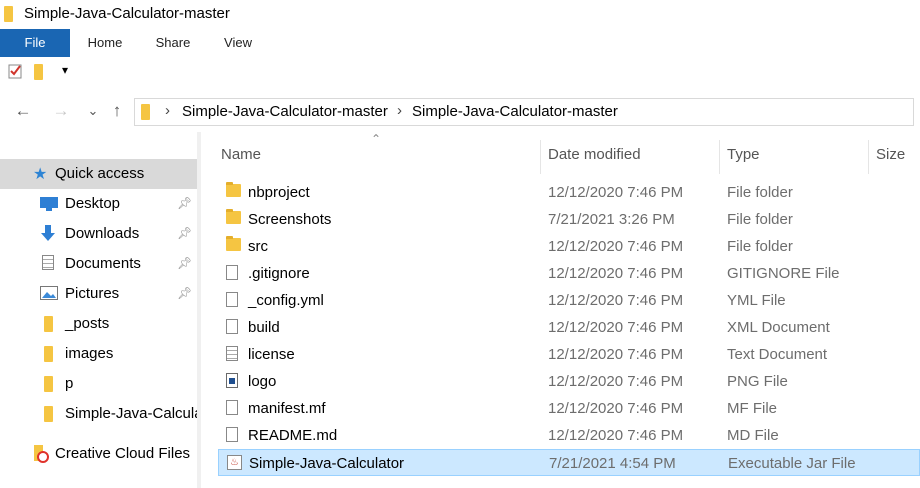 This screenshot has width=920, height=488. I want to click on up-button: ↑, so click(117, 111).